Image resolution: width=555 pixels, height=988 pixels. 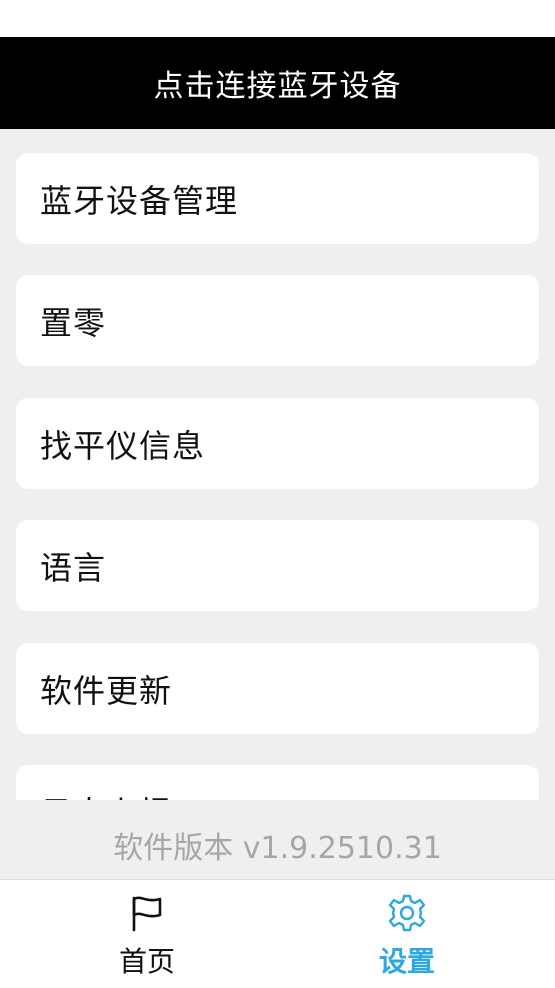 I want to click on menu-item-label: 蓝牙设备管理, so click(x=139, y=200).